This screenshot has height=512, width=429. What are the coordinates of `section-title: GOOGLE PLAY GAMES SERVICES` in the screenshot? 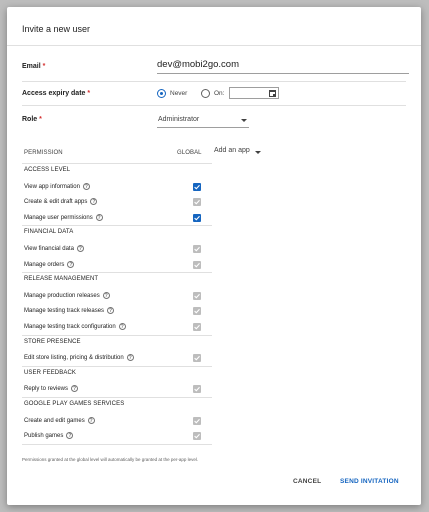 It's located at (74, 404).